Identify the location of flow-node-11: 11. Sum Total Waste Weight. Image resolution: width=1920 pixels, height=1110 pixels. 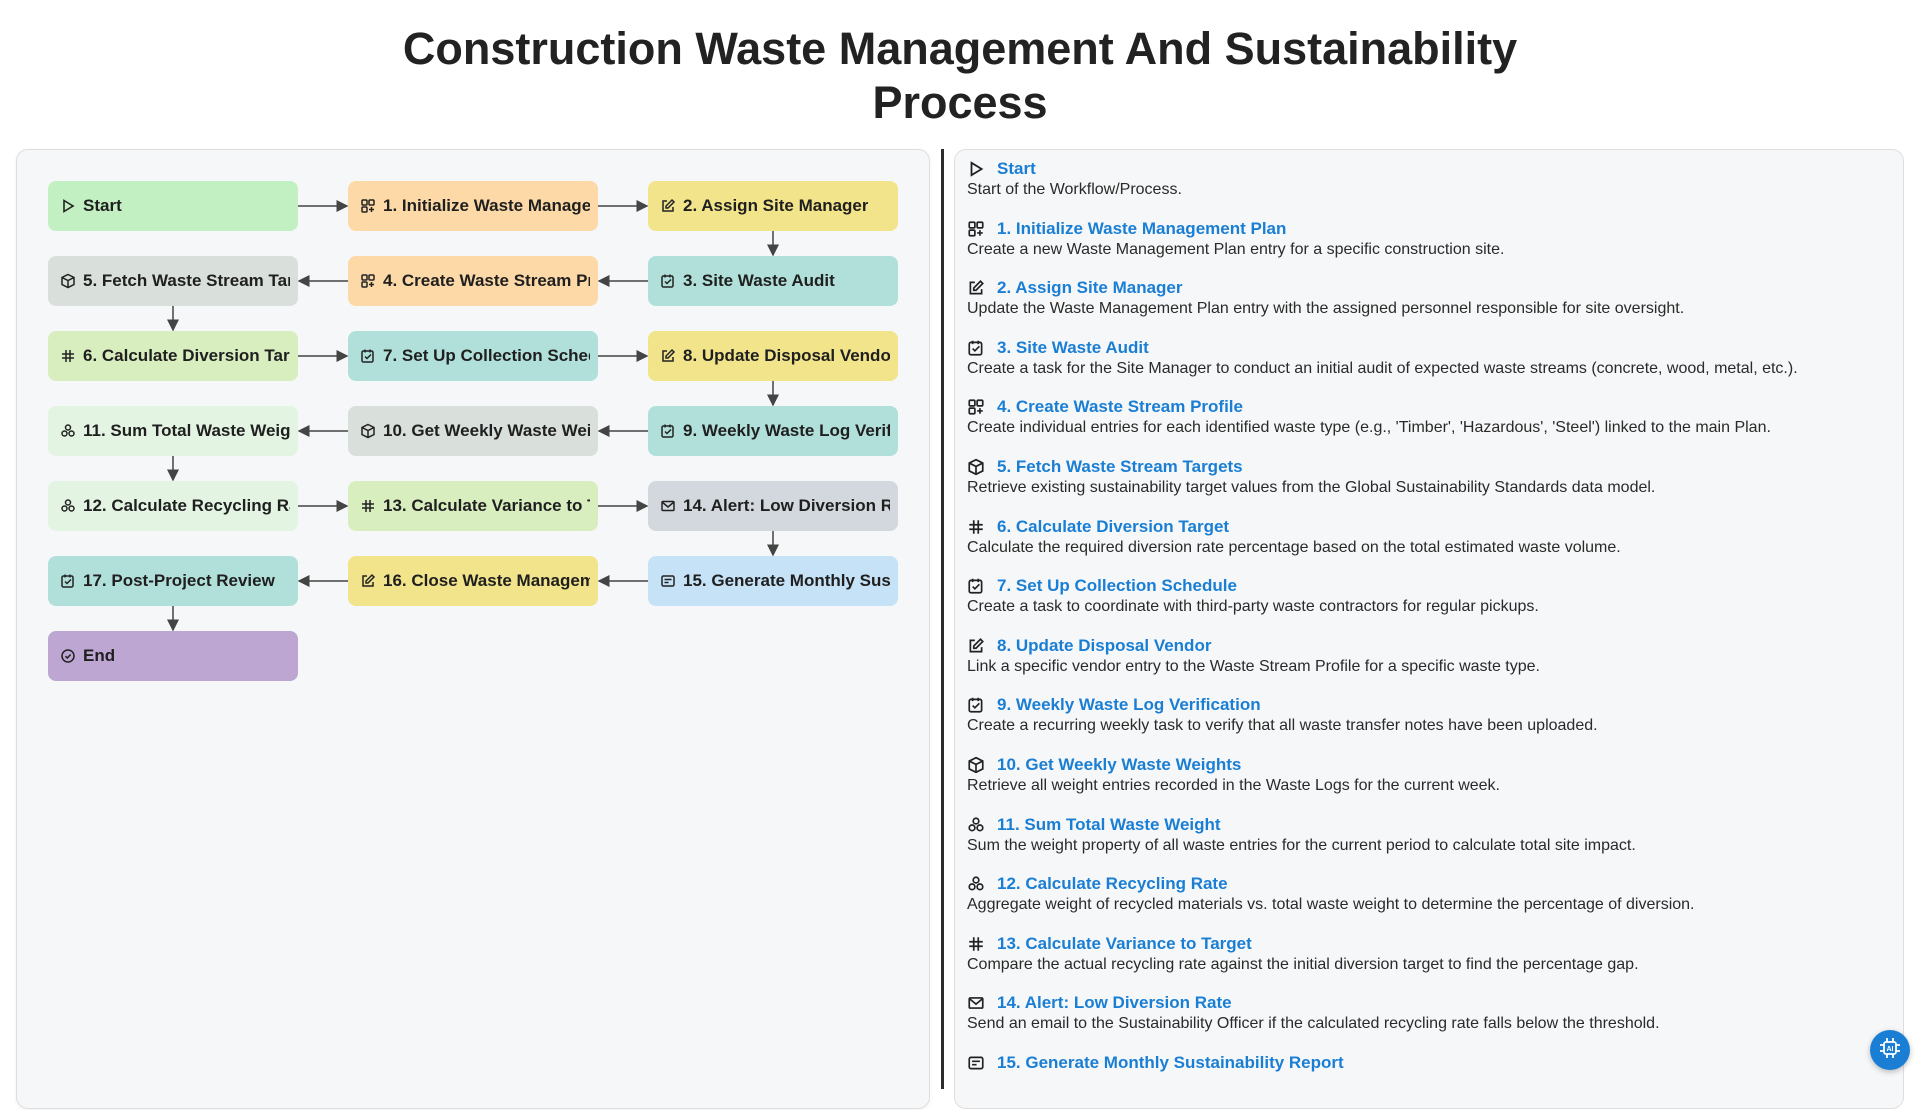
(173, 431).